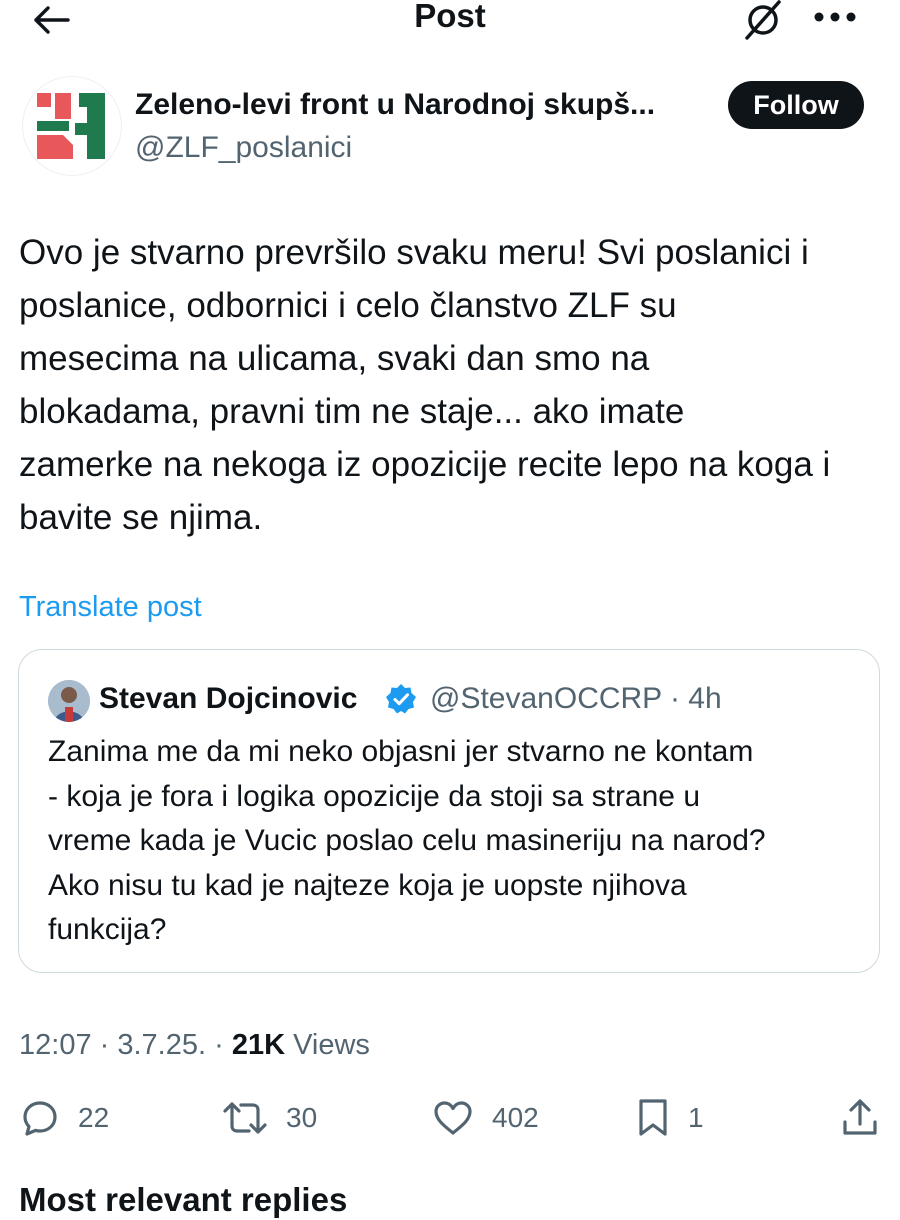  I want to click on heart-icon, so click(453, 1118).